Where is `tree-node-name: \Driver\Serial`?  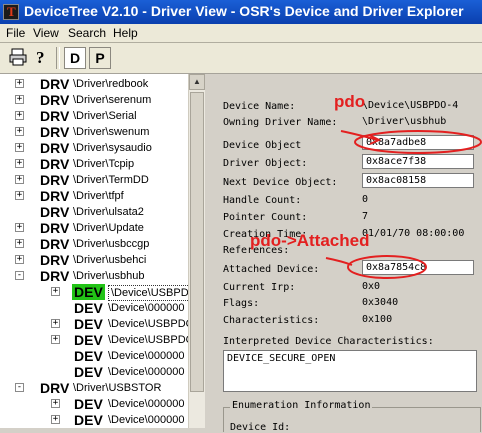
tree-node-name: \Driver\Serial is located at coordinates (105, 116).